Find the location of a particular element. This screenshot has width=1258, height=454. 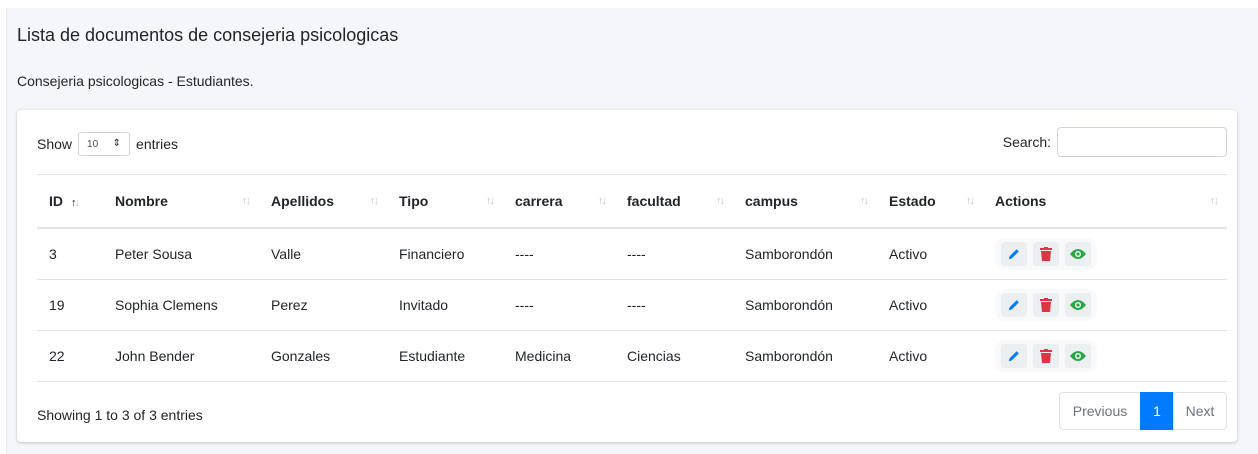

cell-apellidos: Perez is located at coordinates (323, 305).